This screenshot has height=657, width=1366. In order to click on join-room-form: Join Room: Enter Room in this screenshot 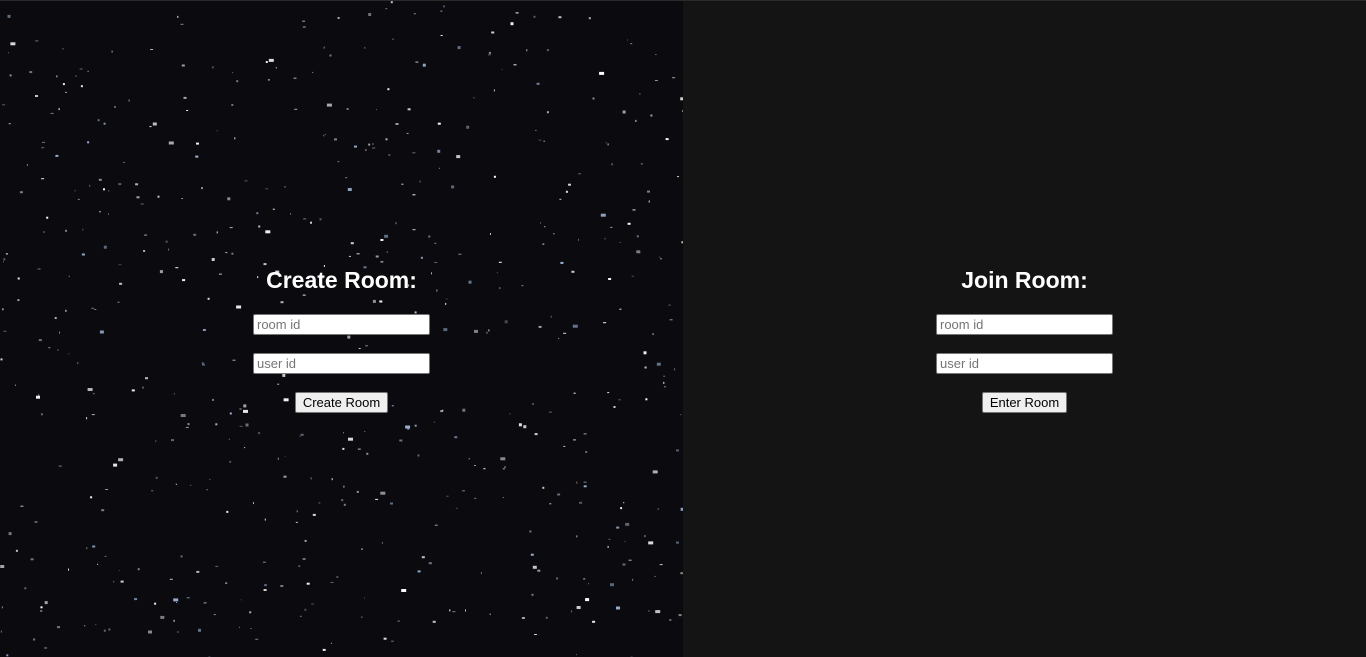, I will do `click(1024, 339)`.